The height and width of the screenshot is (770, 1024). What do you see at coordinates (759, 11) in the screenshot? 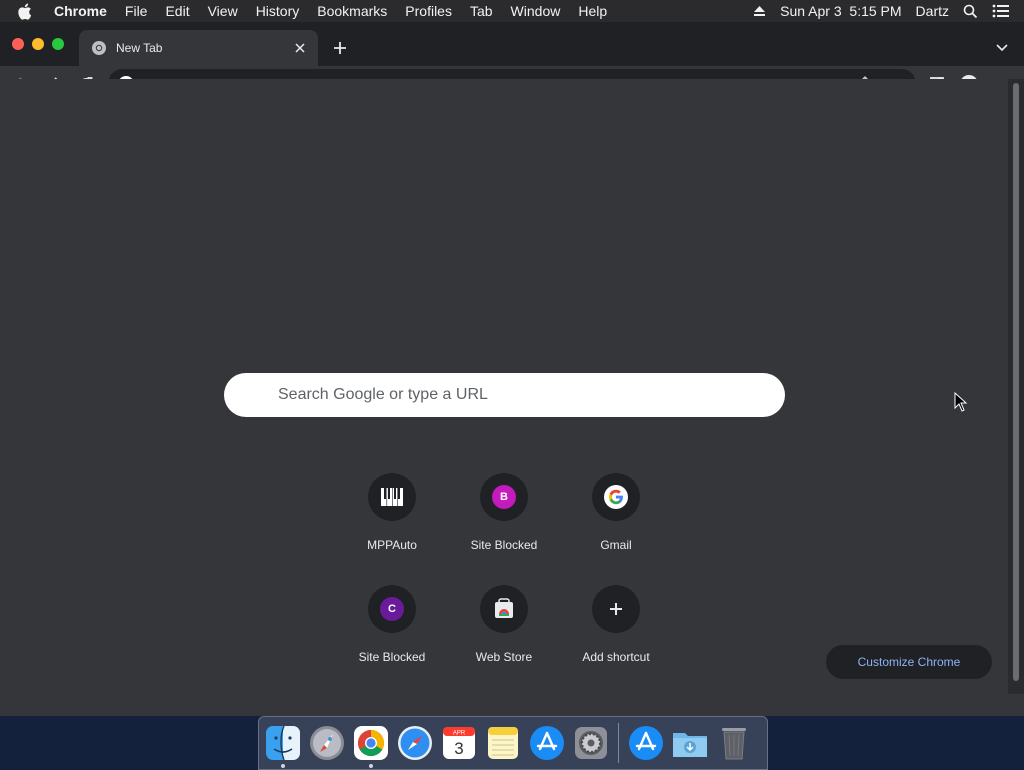
I see `eject-icon` at bounding box center [759, 11].